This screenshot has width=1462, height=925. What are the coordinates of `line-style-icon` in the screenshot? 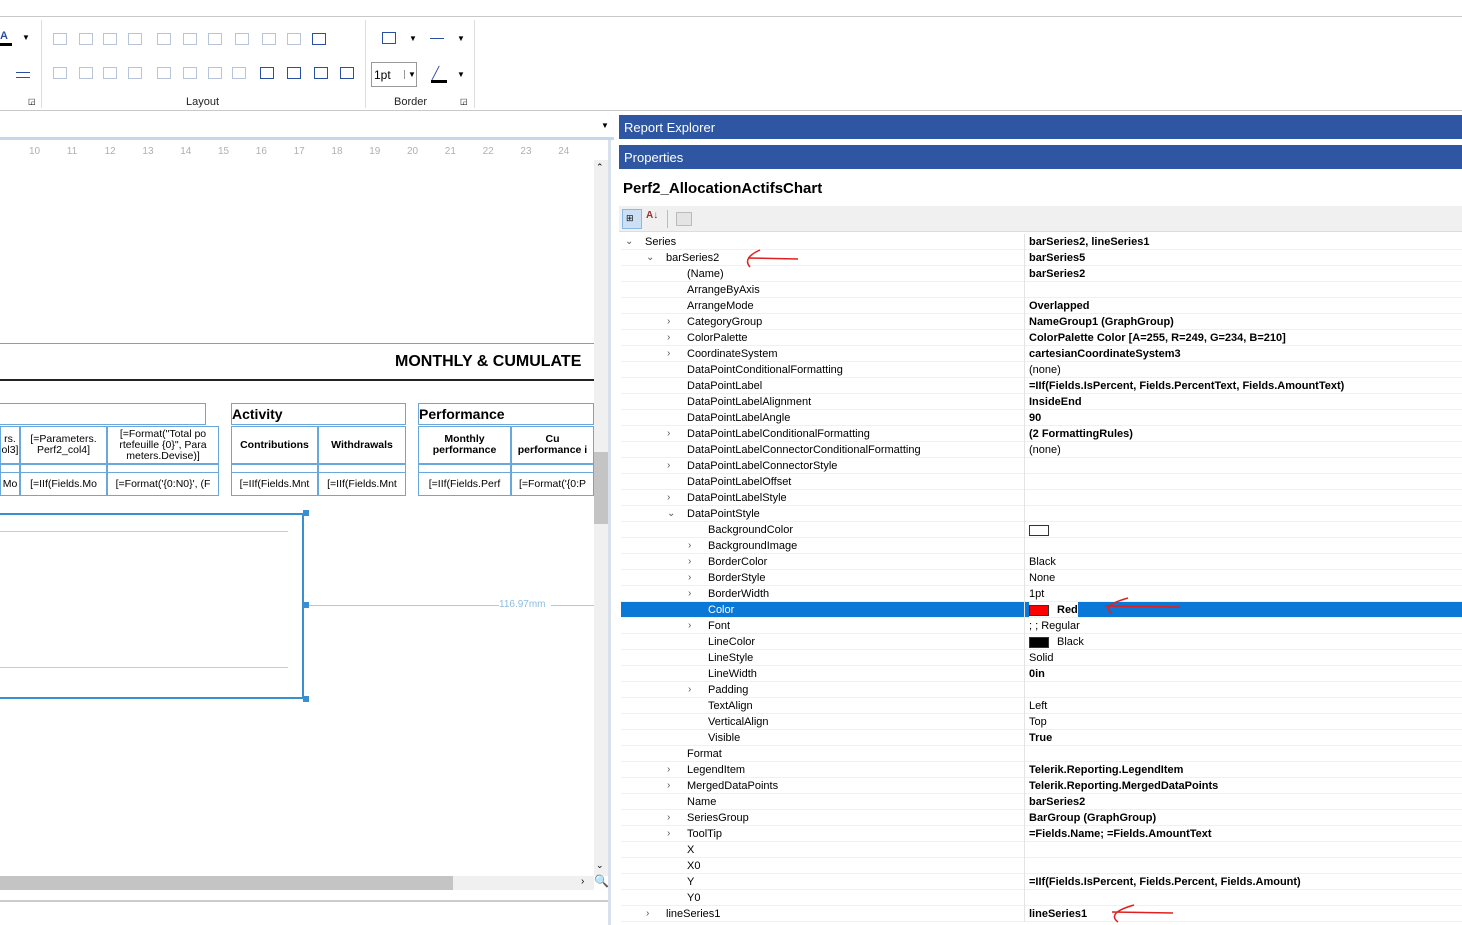 It's located at (437, 38).